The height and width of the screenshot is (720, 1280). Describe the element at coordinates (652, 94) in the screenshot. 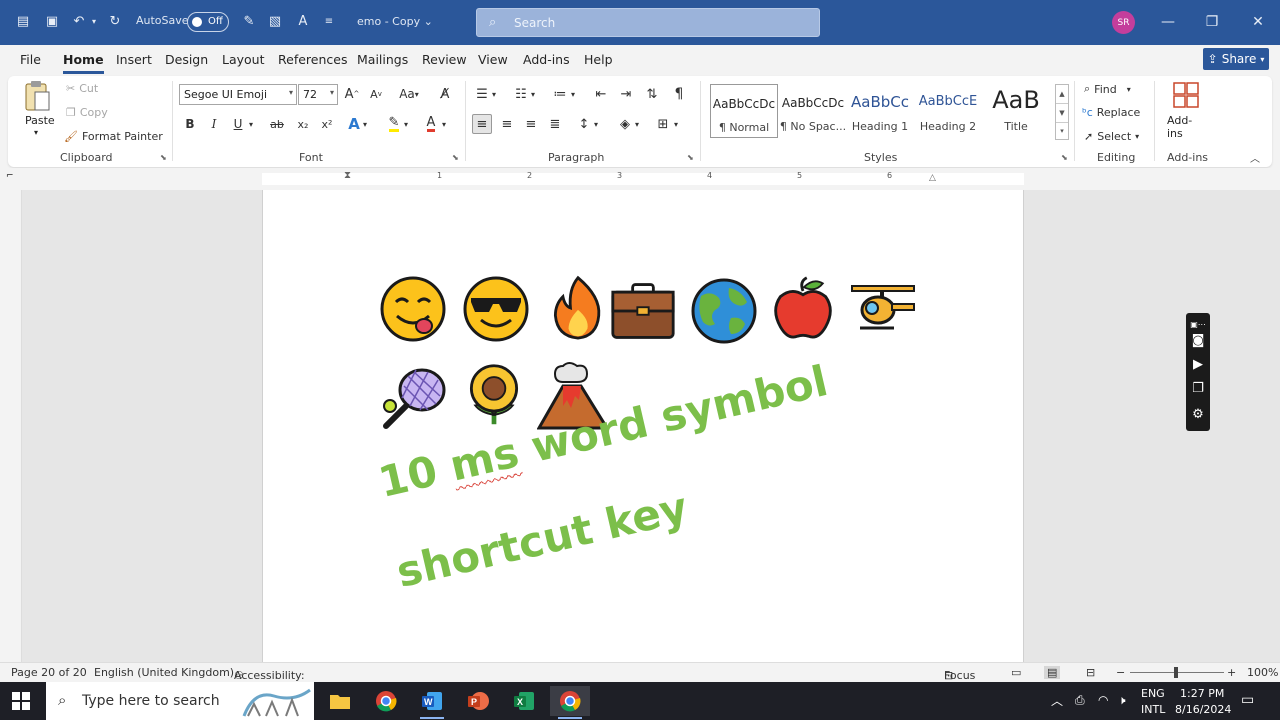

I see `sort-icon: ⇅` at that location.